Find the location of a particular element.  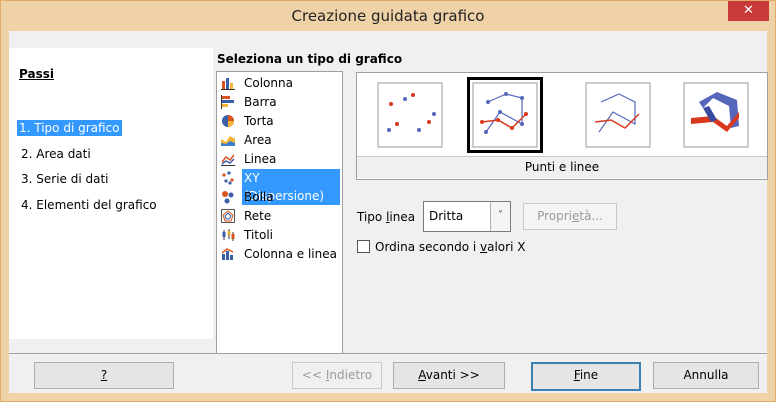

chart-type-bar: Barra is located at coordinates (280, 102).